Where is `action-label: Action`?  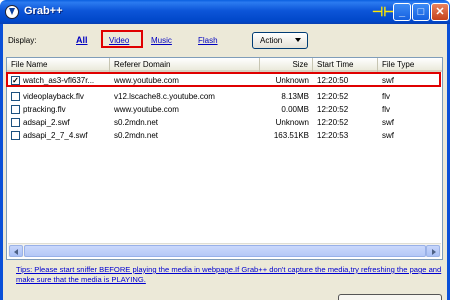 action-label: Action is located at coordinates (271, 40).